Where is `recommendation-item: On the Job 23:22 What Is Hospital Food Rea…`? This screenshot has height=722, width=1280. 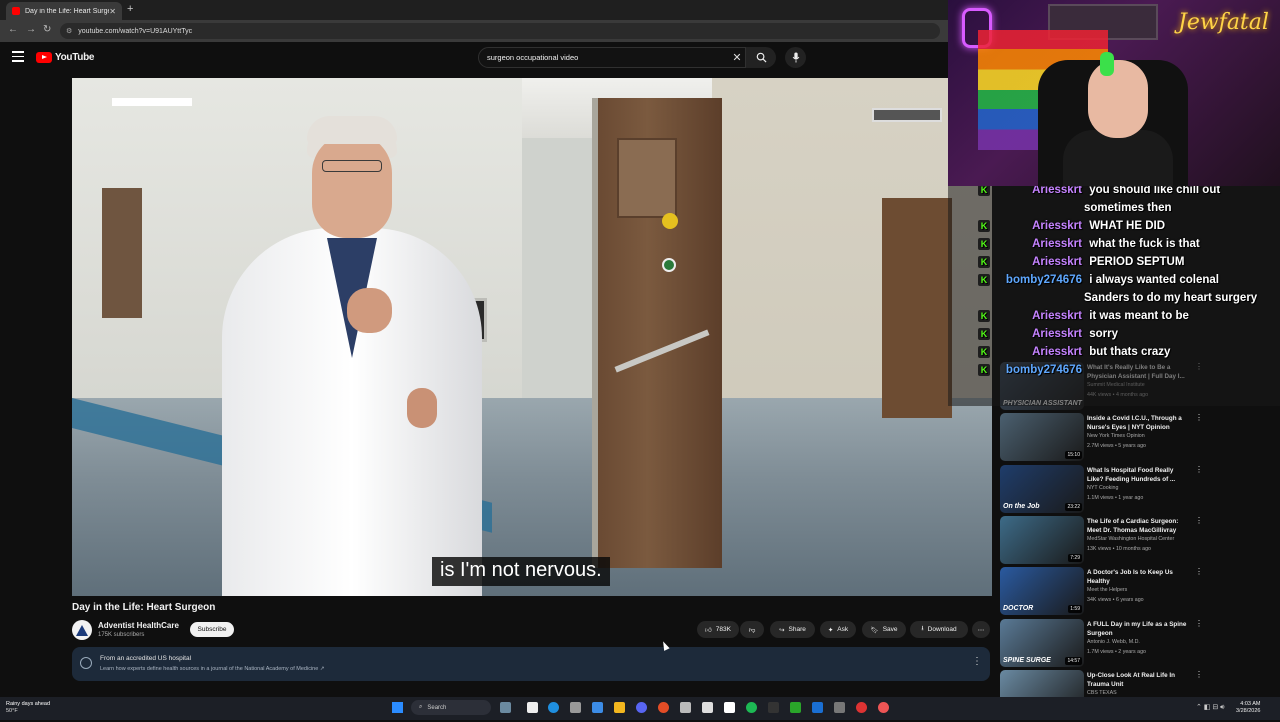 recommendation-item: On the Job 23:22 What Is Hospital Food Rea… is located at coordinates (1140, 491).